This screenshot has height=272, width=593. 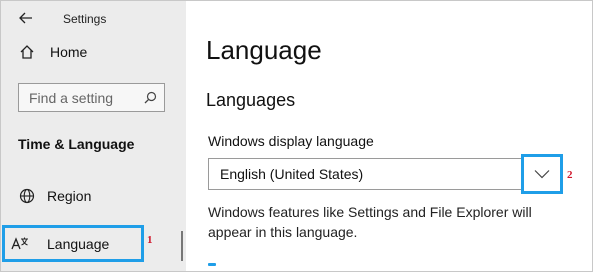 What do you see at coordinates (69, 52) in the screenshot?
I see `sidebar-item-label: Home` at bounding box center [69, 52].